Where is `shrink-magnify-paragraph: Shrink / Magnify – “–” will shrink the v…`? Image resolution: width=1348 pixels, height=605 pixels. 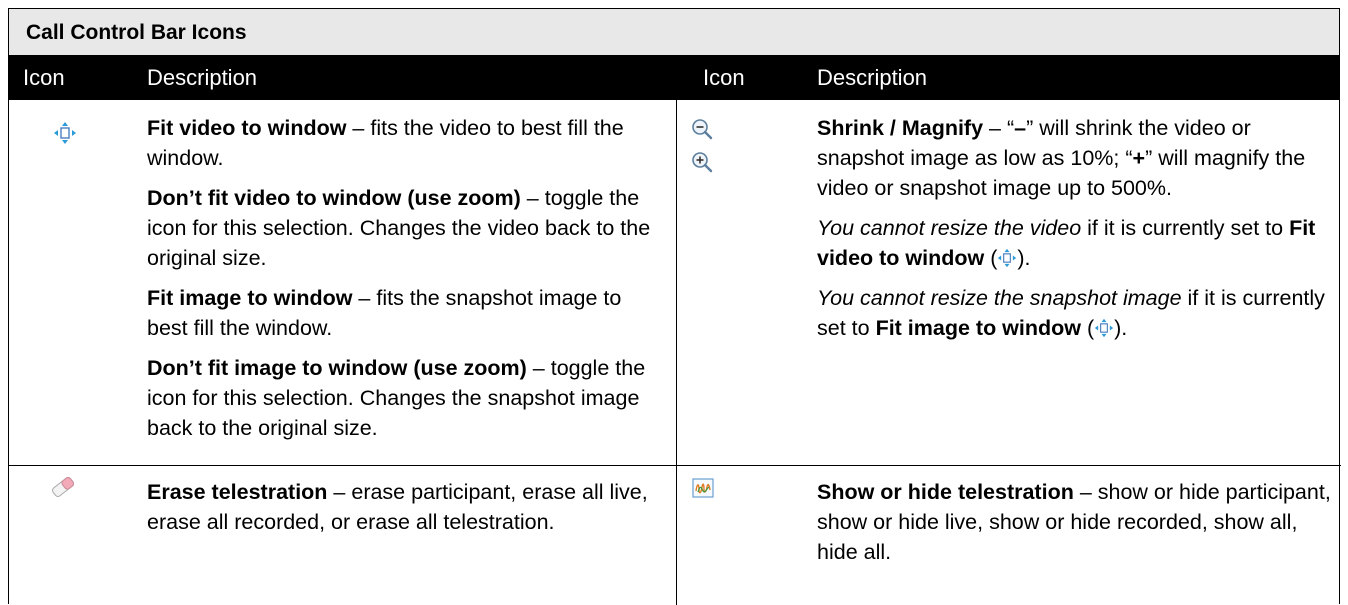
shrink-magnify-paragraph: Shrink / Magnify – “–” will shrink the v… is located at coordinates (1061, 158).